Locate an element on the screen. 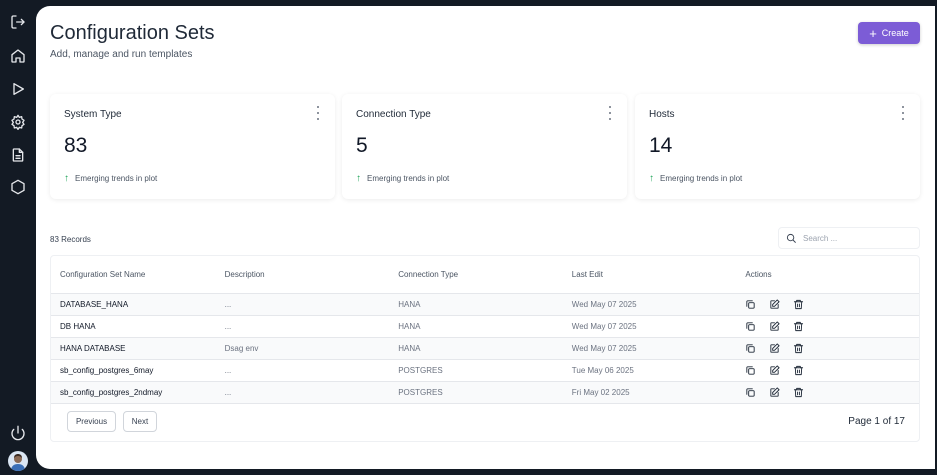 This screenshot has height=475, width=937. column-header: Description is located at coordinates (312, 274).